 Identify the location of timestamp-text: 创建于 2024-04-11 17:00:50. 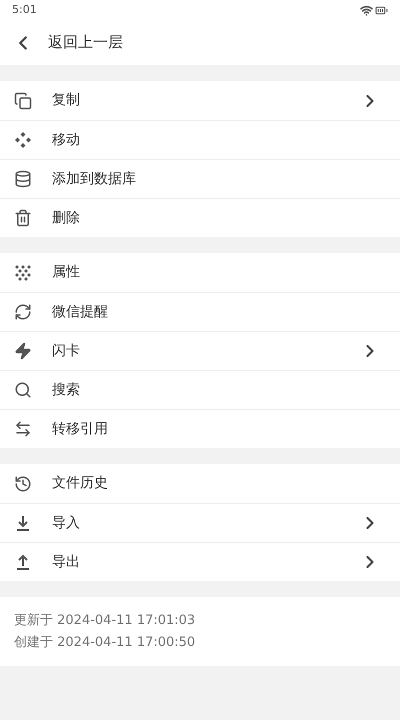
(105, 643).